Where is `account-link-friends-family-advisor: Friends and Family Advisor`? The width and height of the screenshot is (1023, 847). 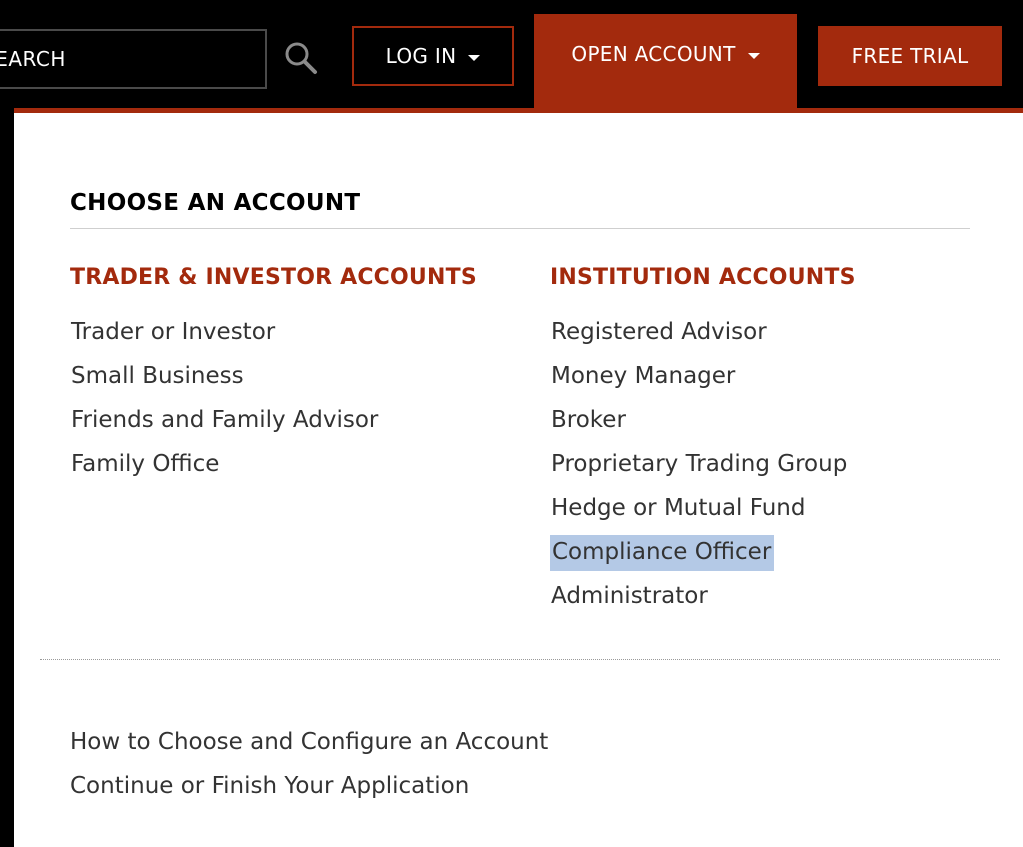 account-link-friends-family-advisor: Friends and Family Advisor is located at coordinates (224, 426).